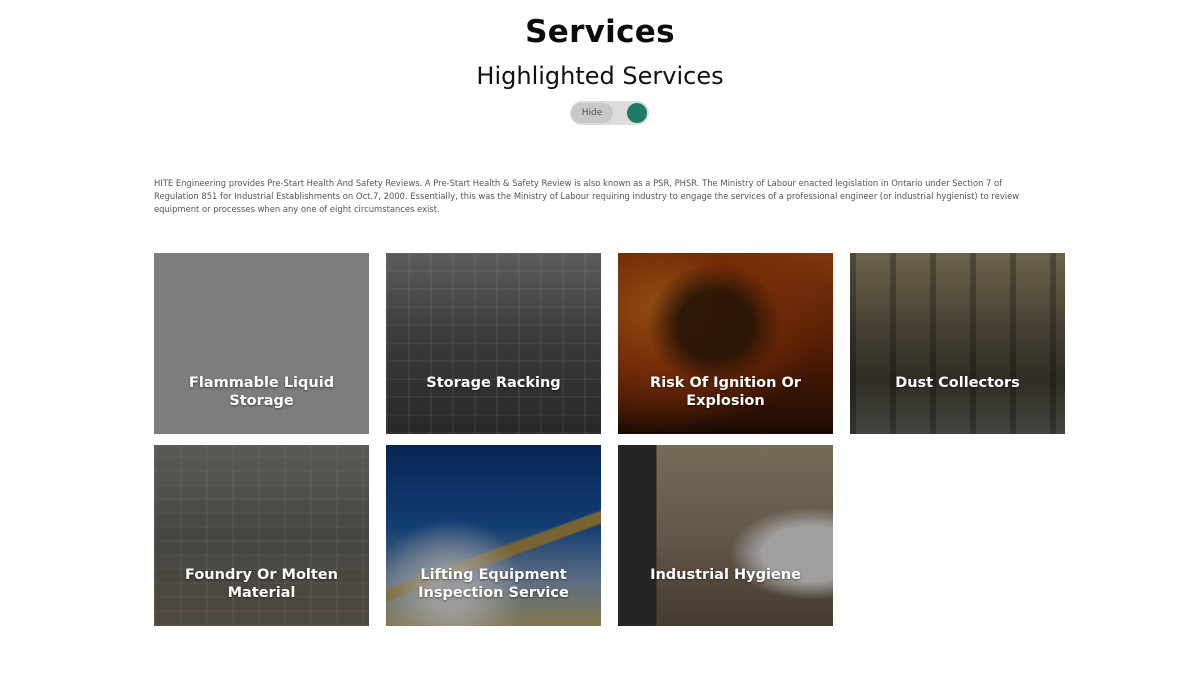  What do you see at coordinates (493, 535) in the screenshot?
I see `service-card-lifting-equipment: Lifting Equipment Inspection Service` at bounding box center [493, 535].